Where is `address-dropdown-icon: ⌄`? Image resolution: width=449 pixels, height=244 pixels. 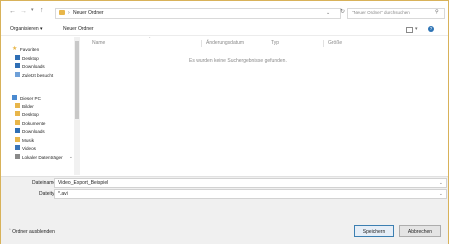 address-dropdown-icon: ⌄ is located at coordinates (328, 13).